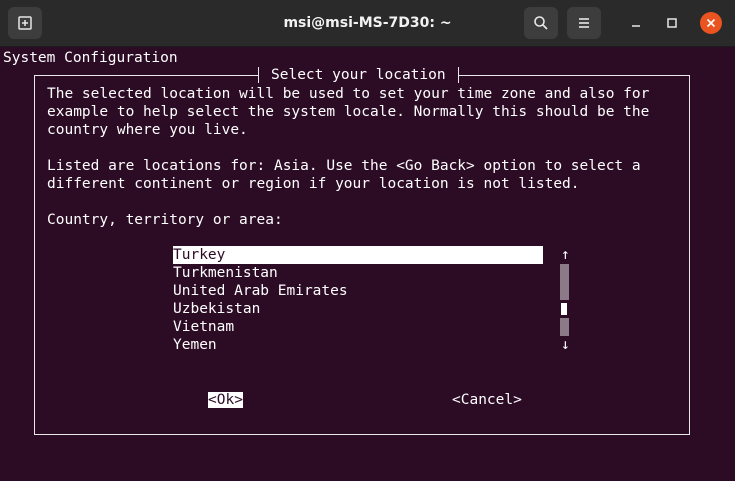  What do you see at coordinates (487, 400) in the screenshot?
I see `cancel-button: <Cancel>` at bounding box center [487, 400].